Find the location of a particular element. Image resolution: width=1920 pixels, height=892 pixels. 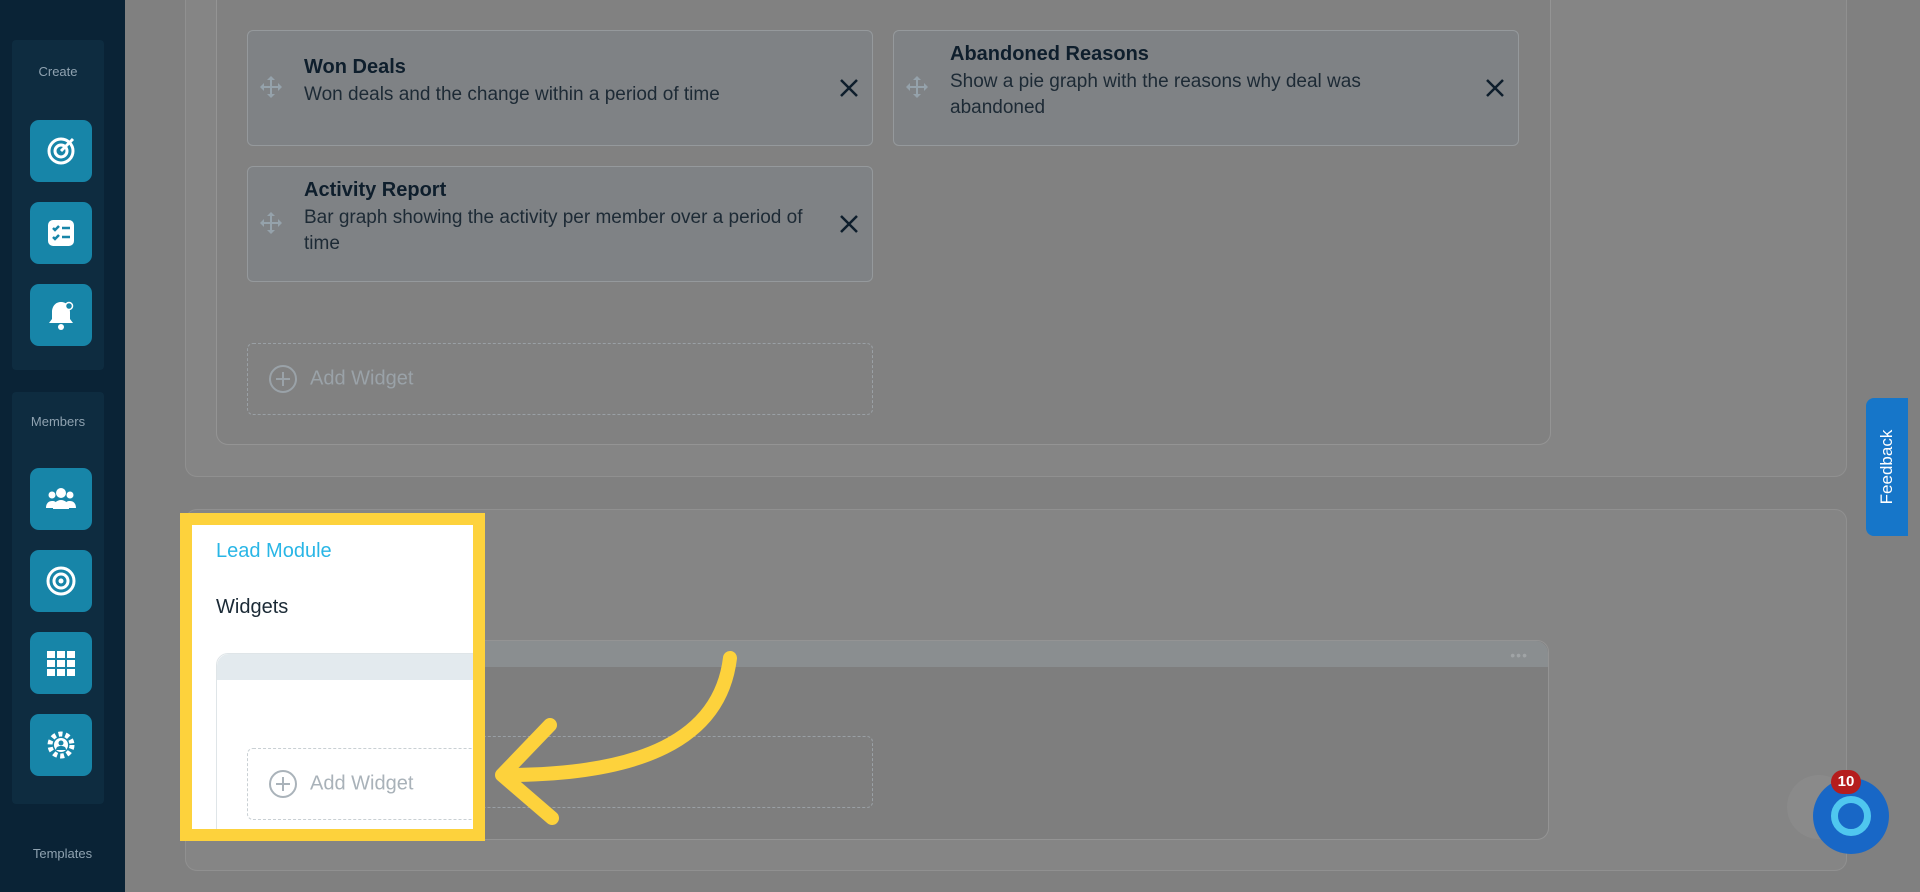

members-apps-button is located at coordinates (61, 663).